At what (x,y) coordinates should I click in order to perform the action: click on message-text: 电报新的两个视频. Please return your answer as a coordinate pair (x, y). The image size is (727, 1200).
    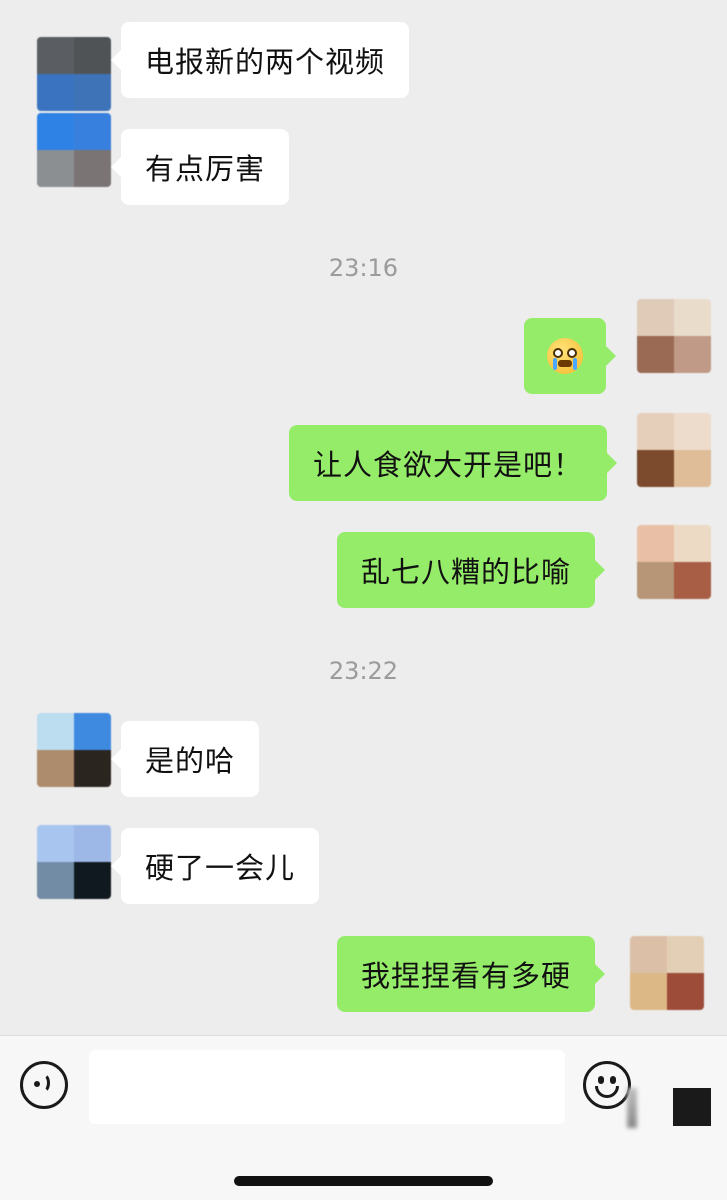
    Looking at the image, I should click on (265, 62).